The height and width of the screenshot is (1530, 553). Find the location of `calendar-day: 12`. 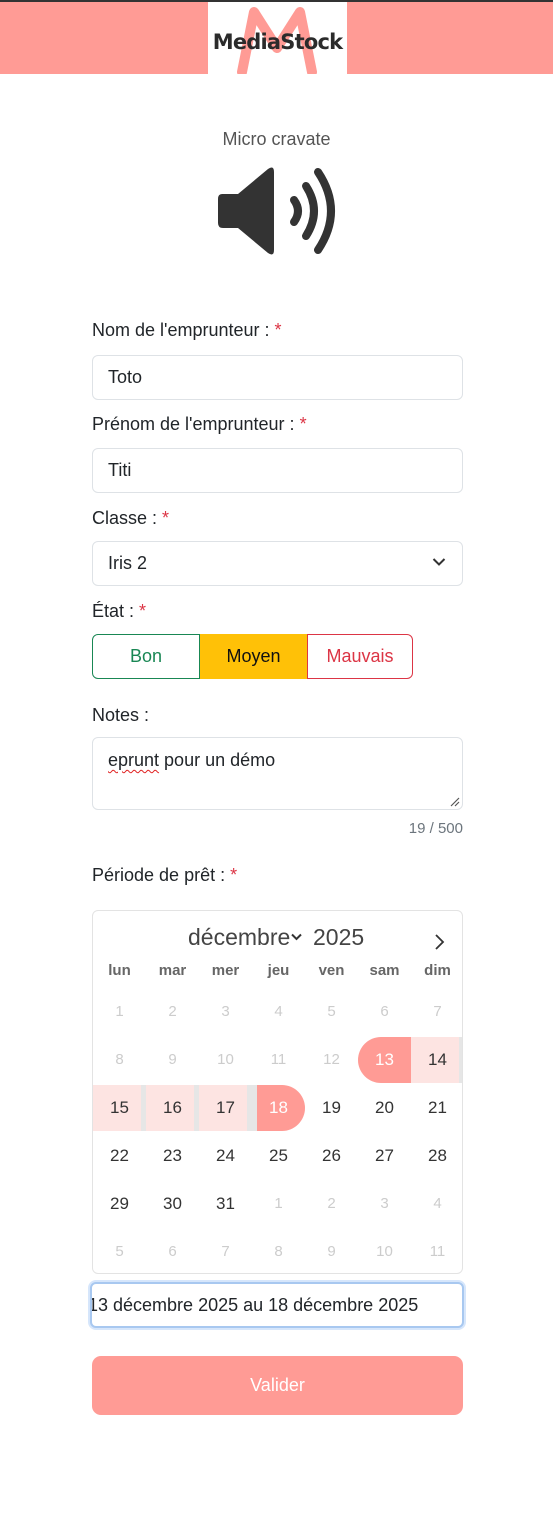

calendar-day: 12 is located at coordinates (331, 1060).